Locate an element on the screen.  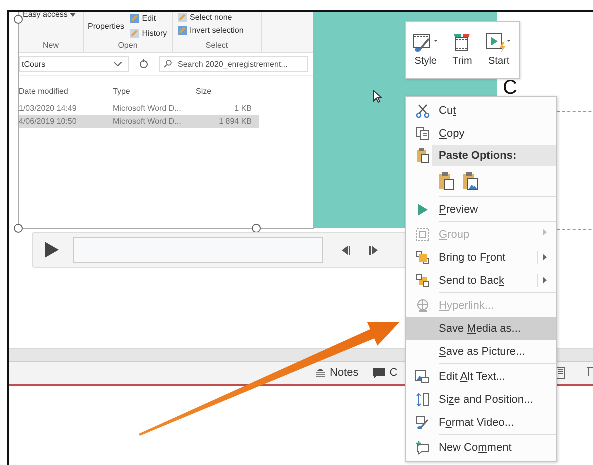
menu-item: Copy is located at coordinates (481, 133).